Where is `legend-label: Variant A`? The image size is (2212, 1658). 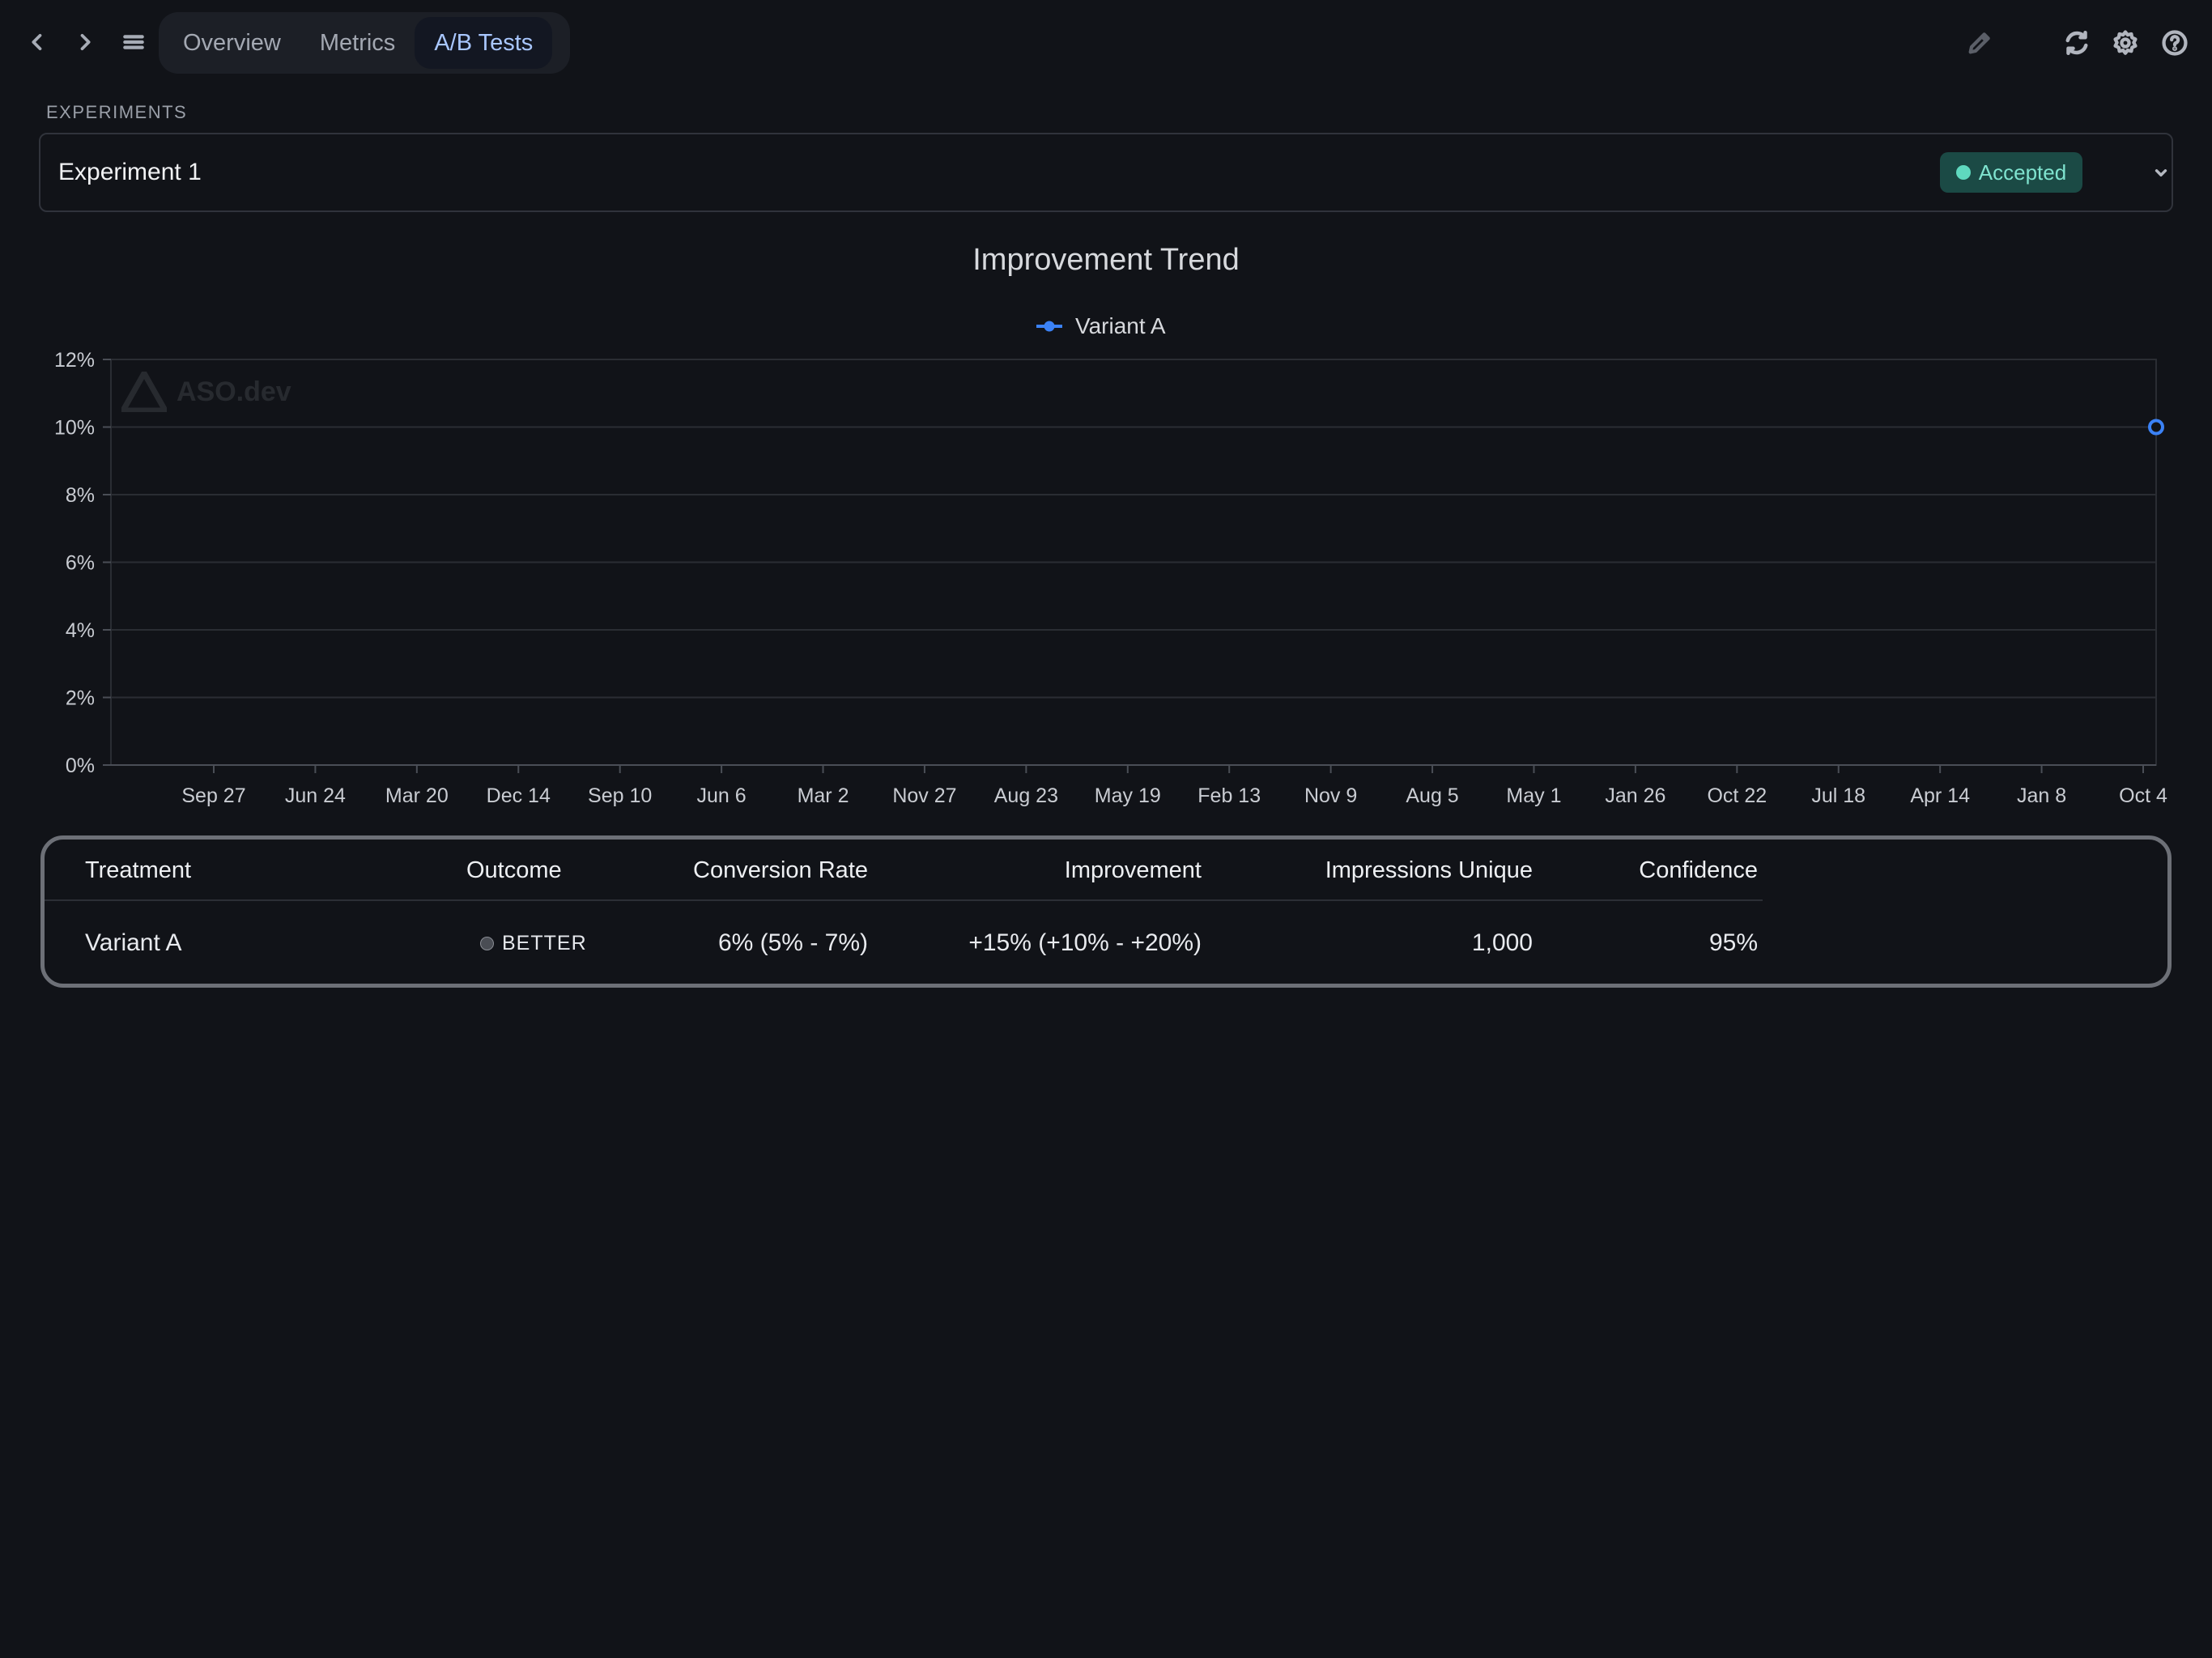
legend-label: Variant A is located at coordinates (1121, 325).